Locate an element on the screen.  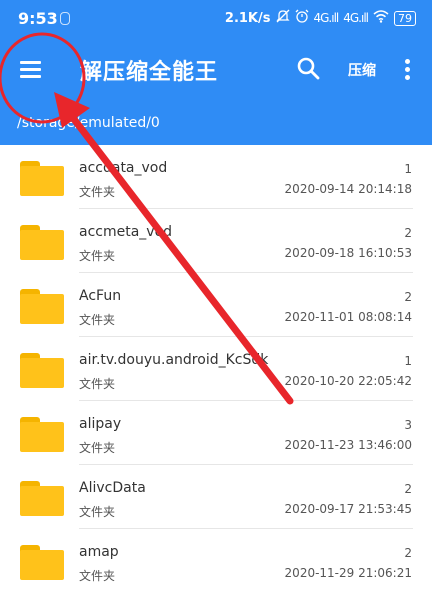
list-item: AlivcData 文件夹 2 2020-09-17 21:53:45 is located at coordinates (216, 497).